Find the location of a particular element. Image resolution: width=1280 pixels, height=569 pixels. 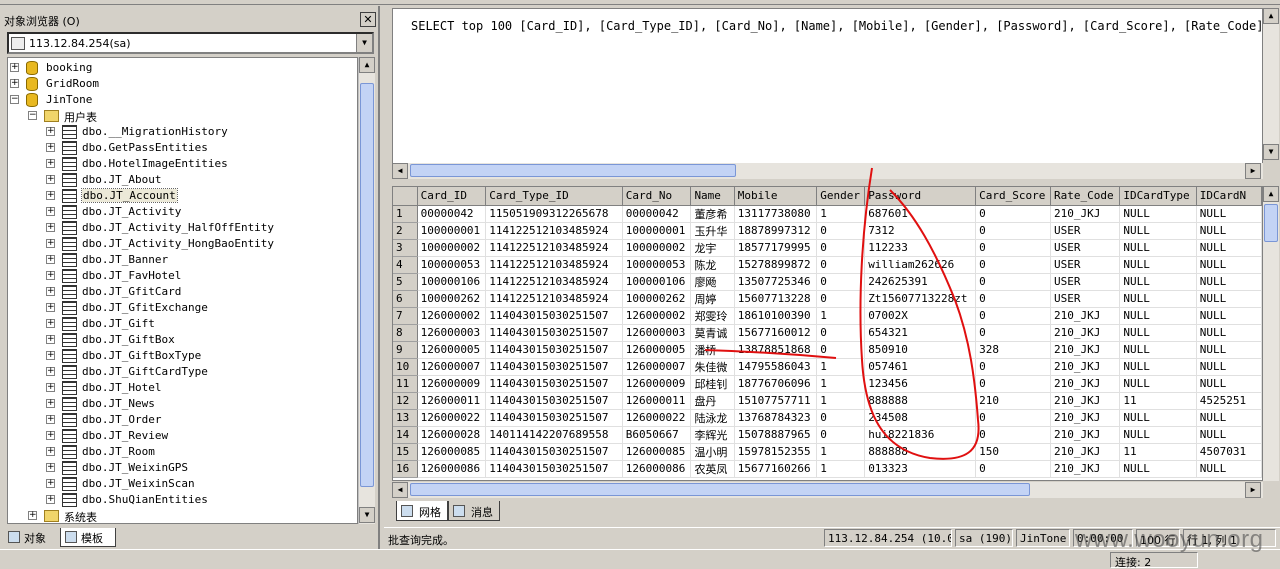

table-cell: 18776706096 is located at coordinates (776, 384).